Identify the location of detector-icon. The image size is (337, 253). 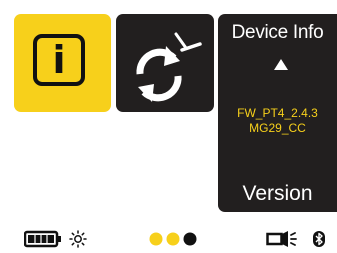
(188, 42).